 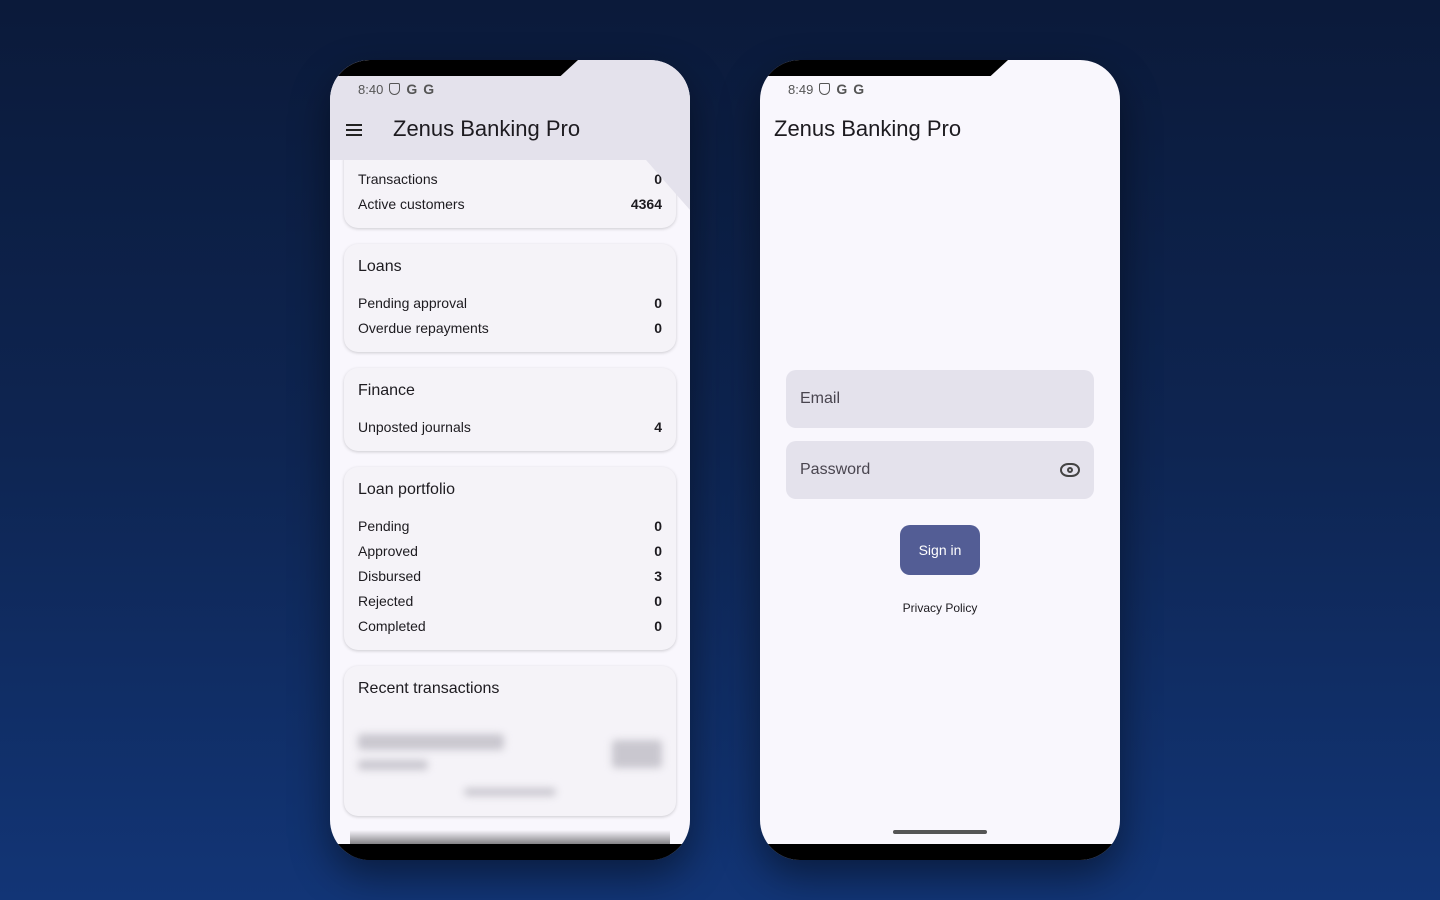 I want to click on summary-row-active-customers: Active customers 4364, so click(x=510, y=203).